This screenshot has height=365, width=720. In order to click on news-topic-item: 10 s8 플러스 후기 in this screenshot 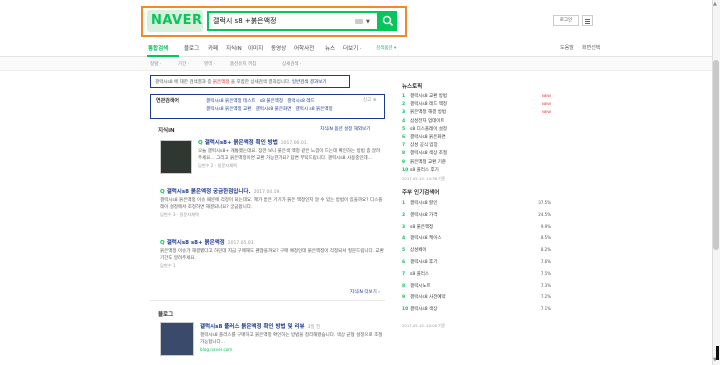, I will do `click(479, 171)`.